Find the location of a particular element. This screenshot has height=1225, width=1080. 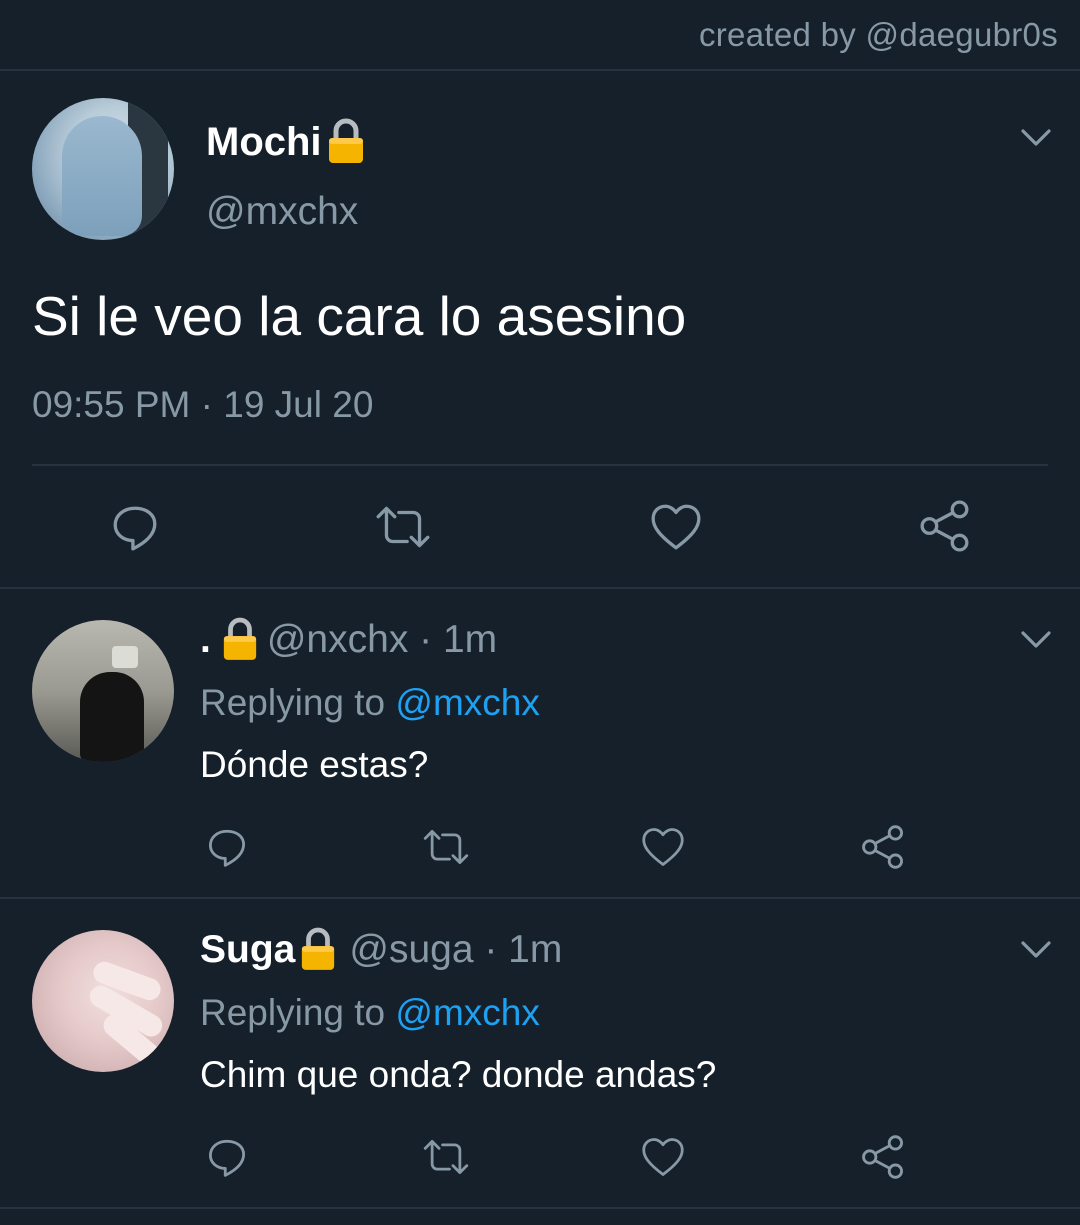

tweet-timestamp: 09:55 PM · 19 Jul 20 is located at coordinates (202, 405).